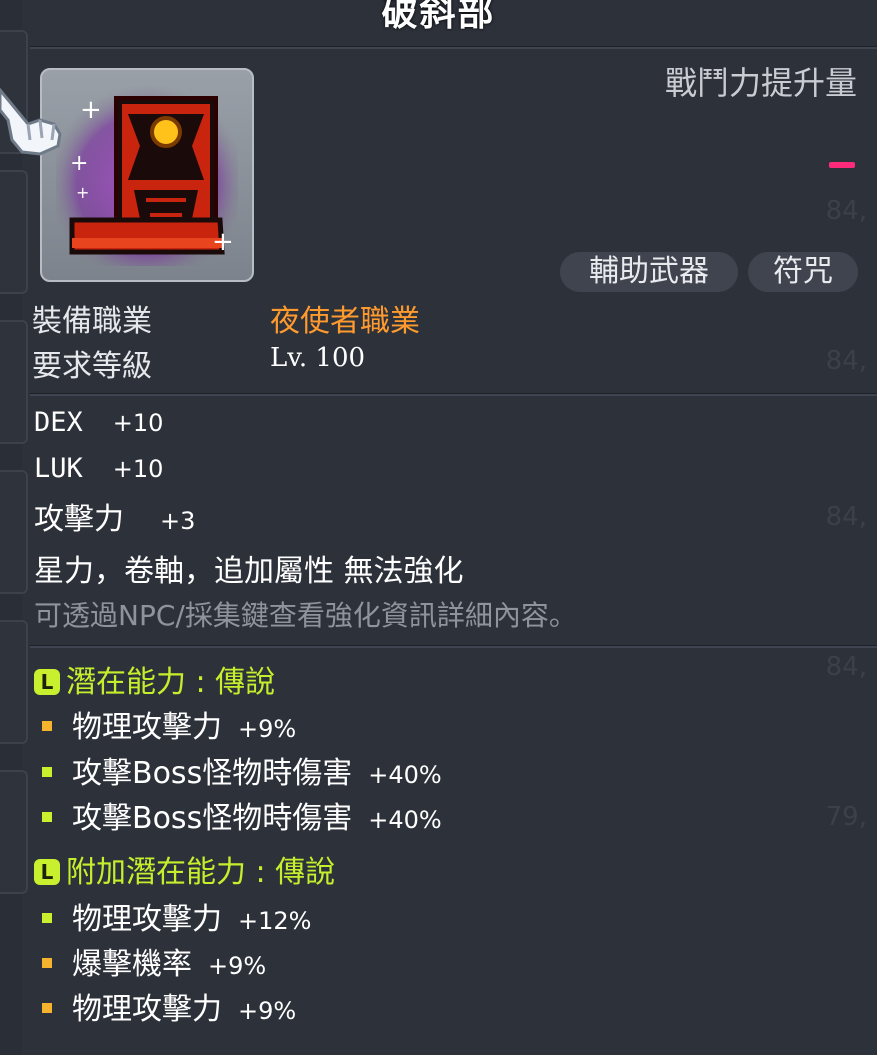 The width and height of the screenshot is (877, 1055). Describe the element at coordinates (438, 17) in the screenshot. I see `item-name: 破斜部` at that location.